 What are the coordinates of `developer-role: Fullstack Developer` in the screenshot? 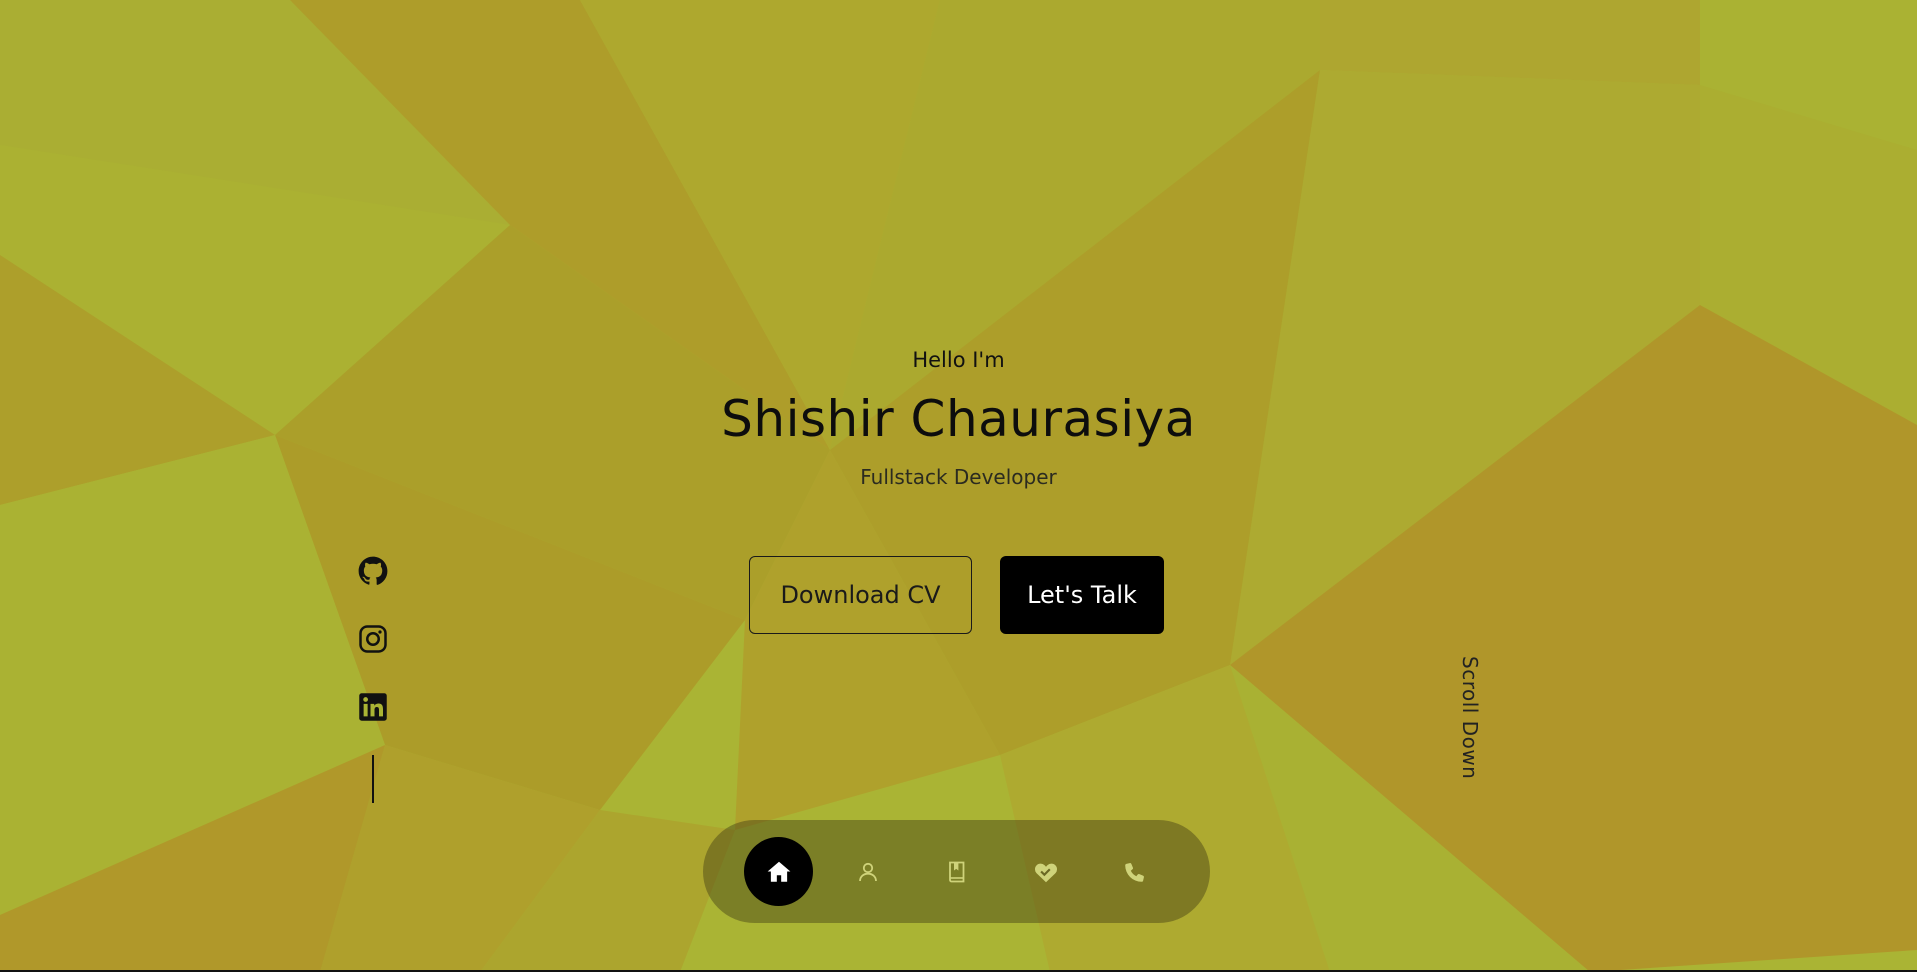 It's located at (958, 477).